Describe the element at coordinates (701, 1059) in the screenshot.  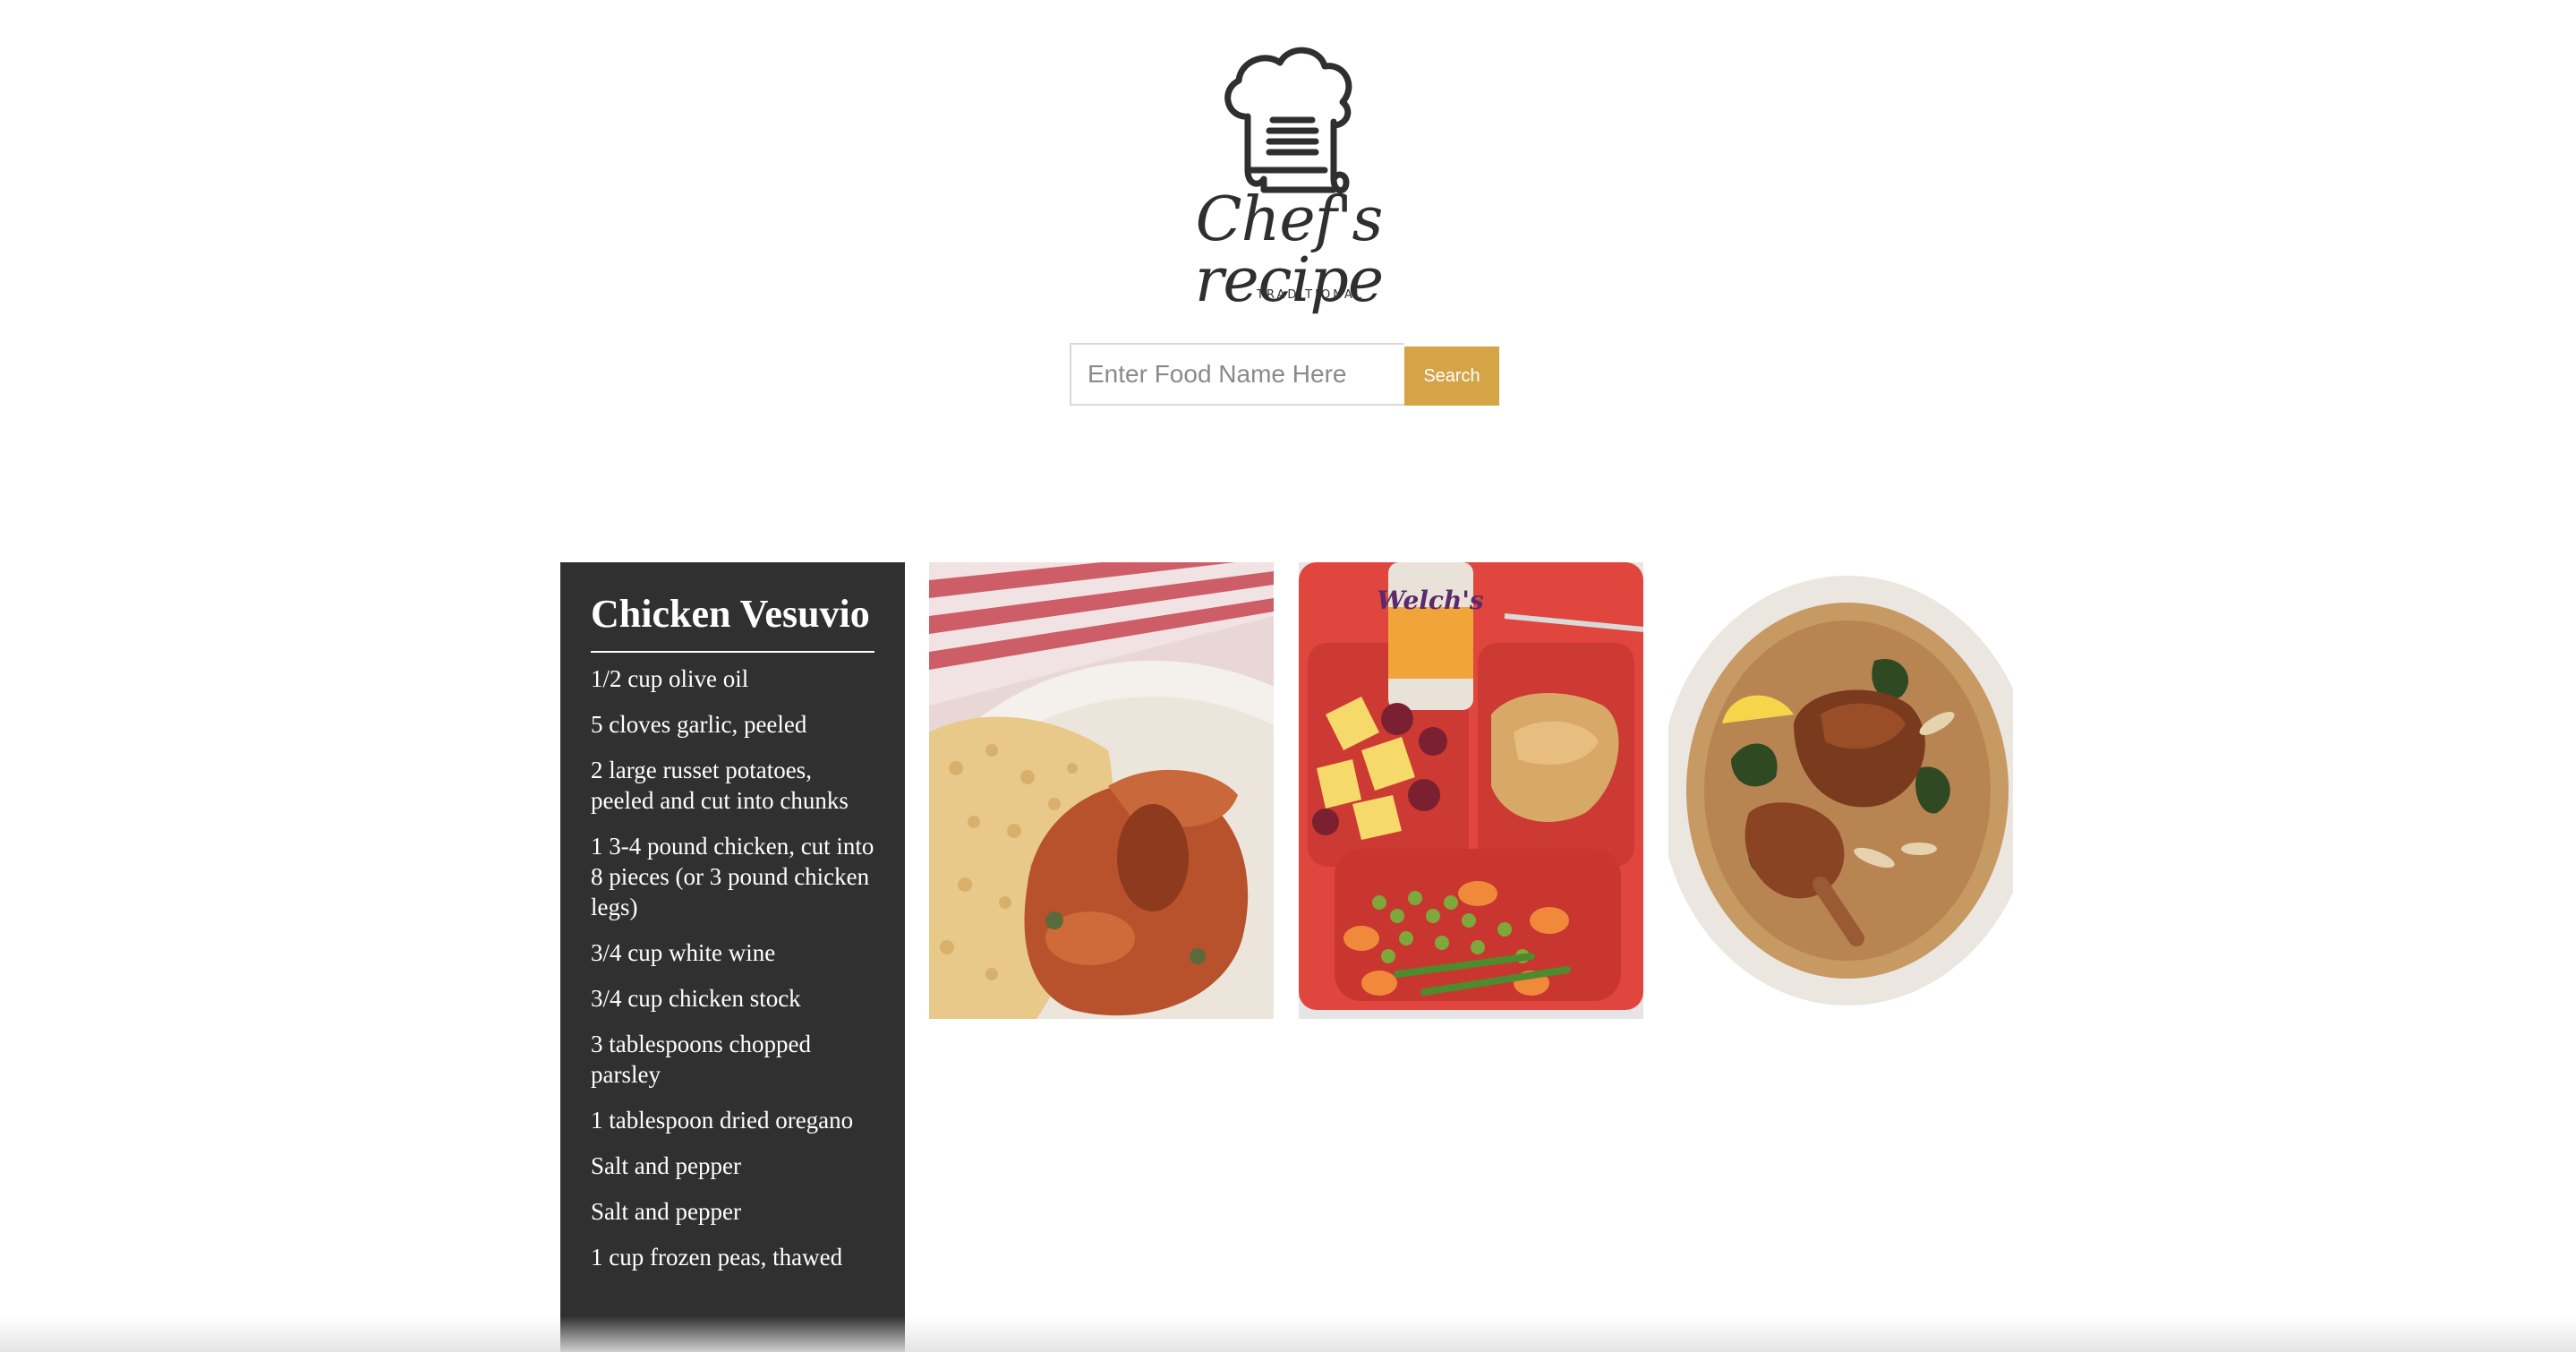
I see `ingredient-item: 3 tablespoons chopped parsley` at that location.